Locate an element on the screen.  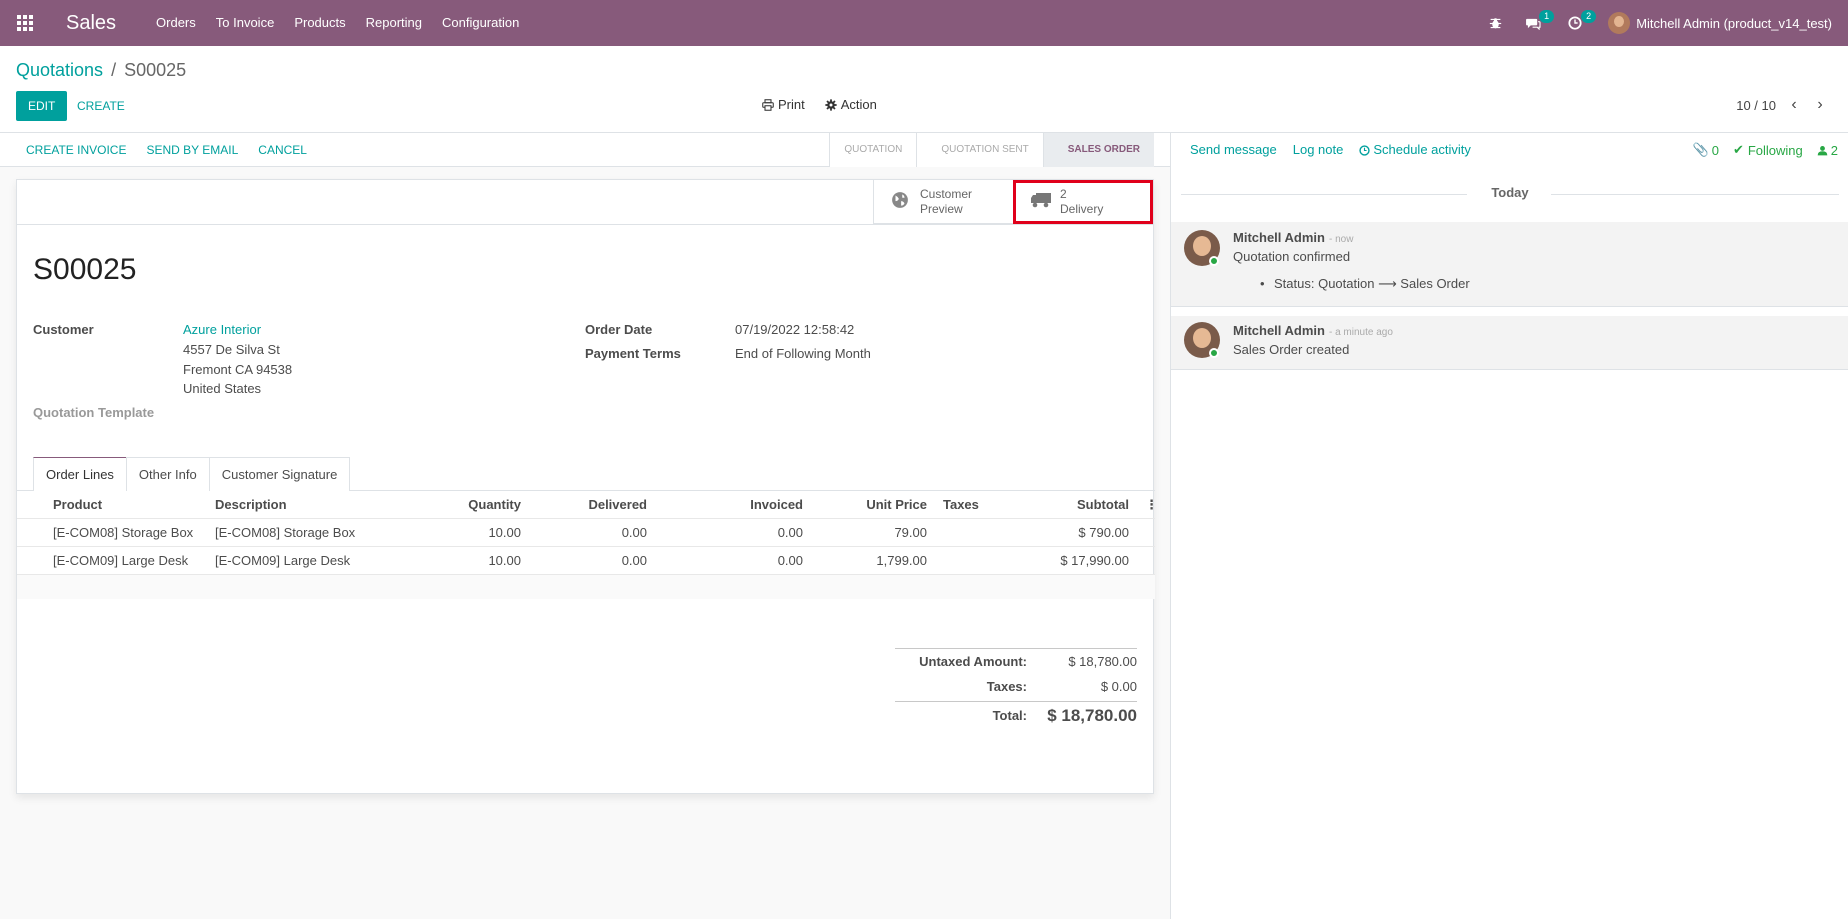
smart-button-box: Customer Preview 2 Delivery is located at coordinates (1013, 202).